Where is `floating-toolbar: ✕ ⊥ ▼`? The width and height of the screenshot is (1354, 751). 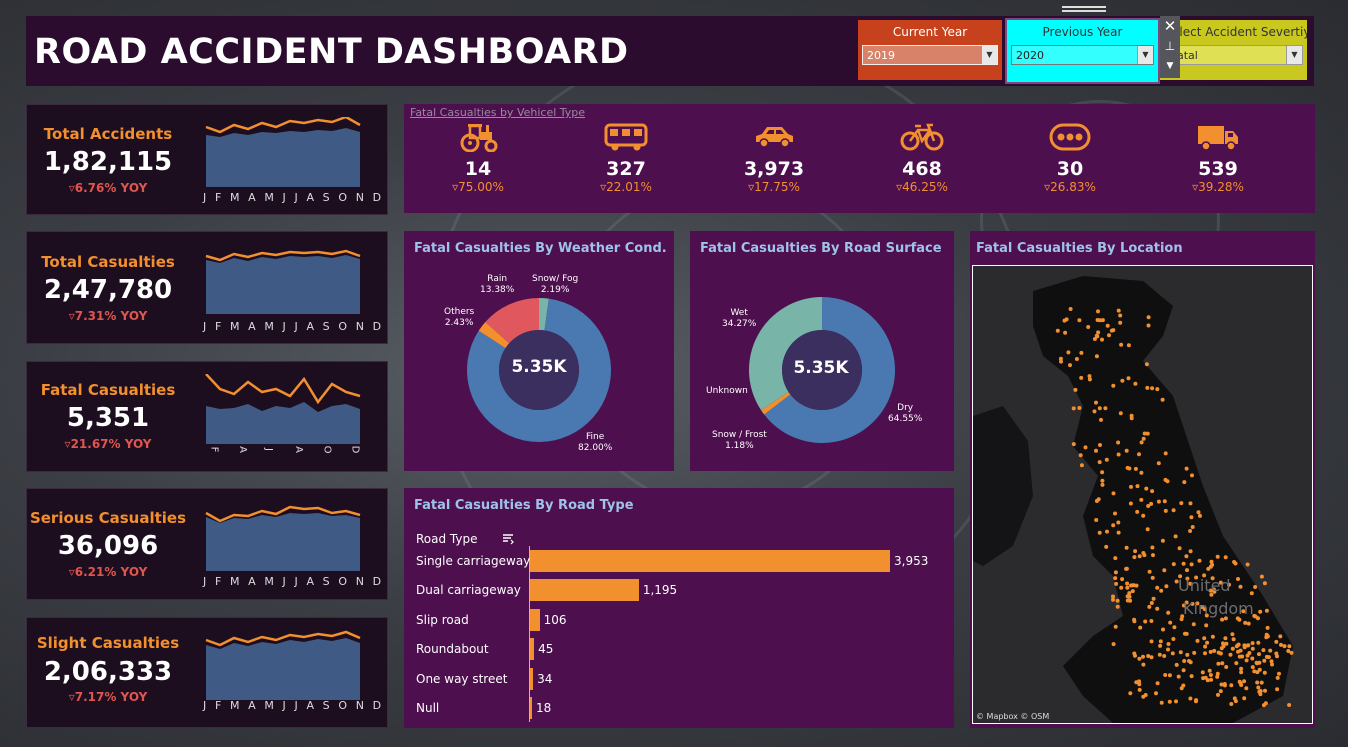 floating-toolbar: ✕ ⊥ ▼ is located at coordinates (1170, 47).